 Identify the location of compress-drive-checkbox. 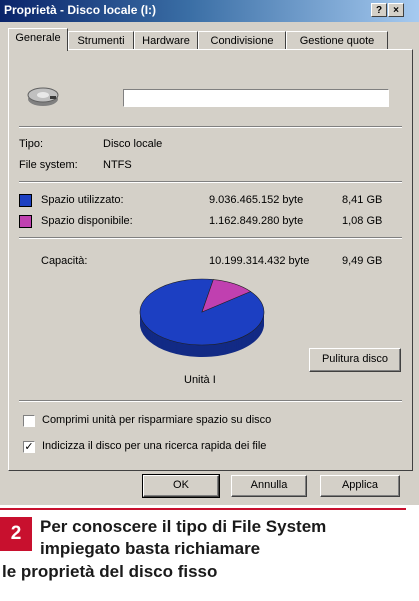
(29, 421).